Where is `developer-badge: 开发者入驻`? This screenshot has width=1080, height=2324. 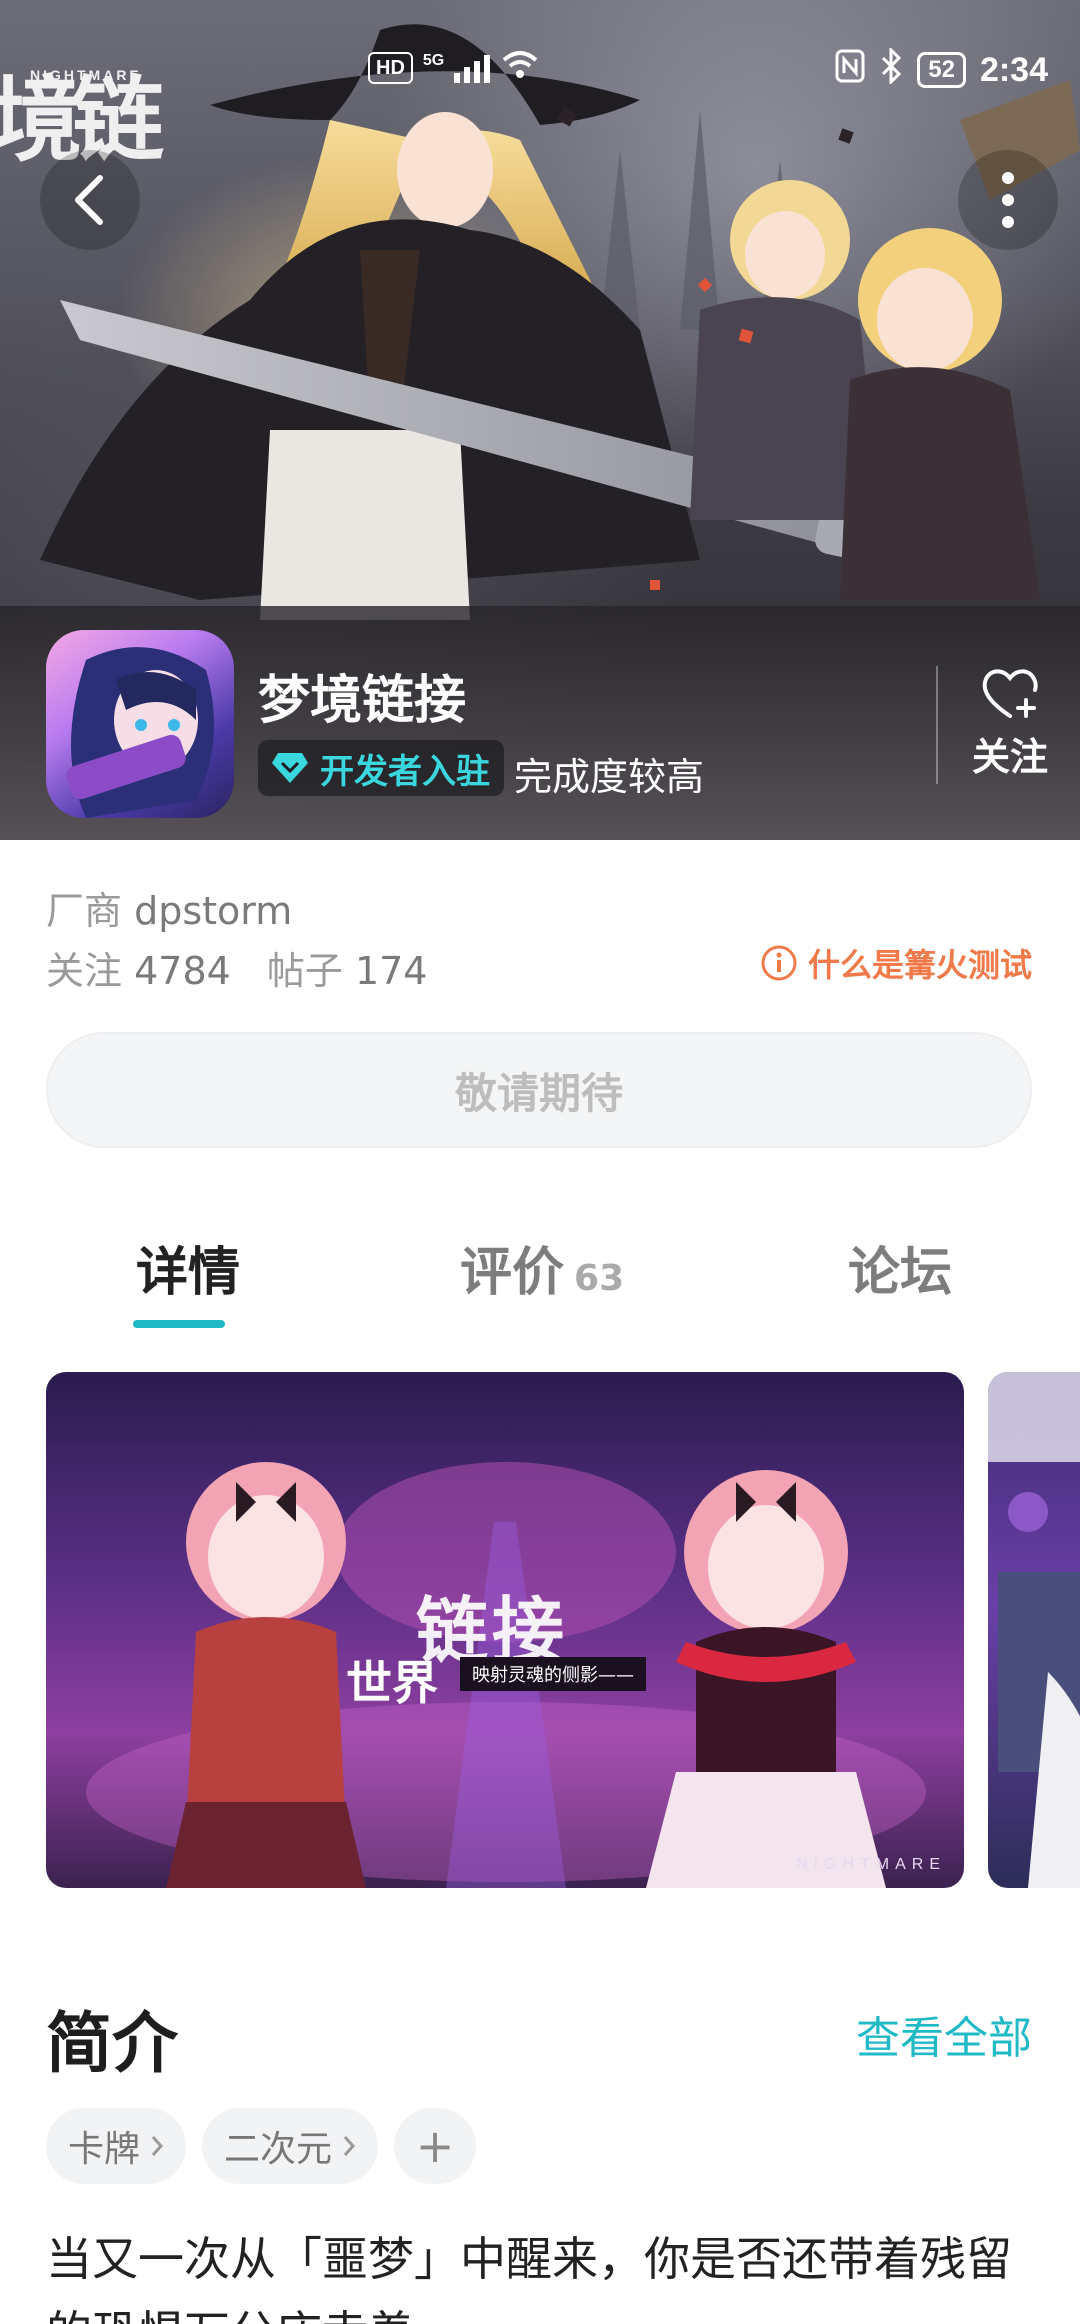 developer-badge: 开发者入驻 is located at coordinates (381, 768).